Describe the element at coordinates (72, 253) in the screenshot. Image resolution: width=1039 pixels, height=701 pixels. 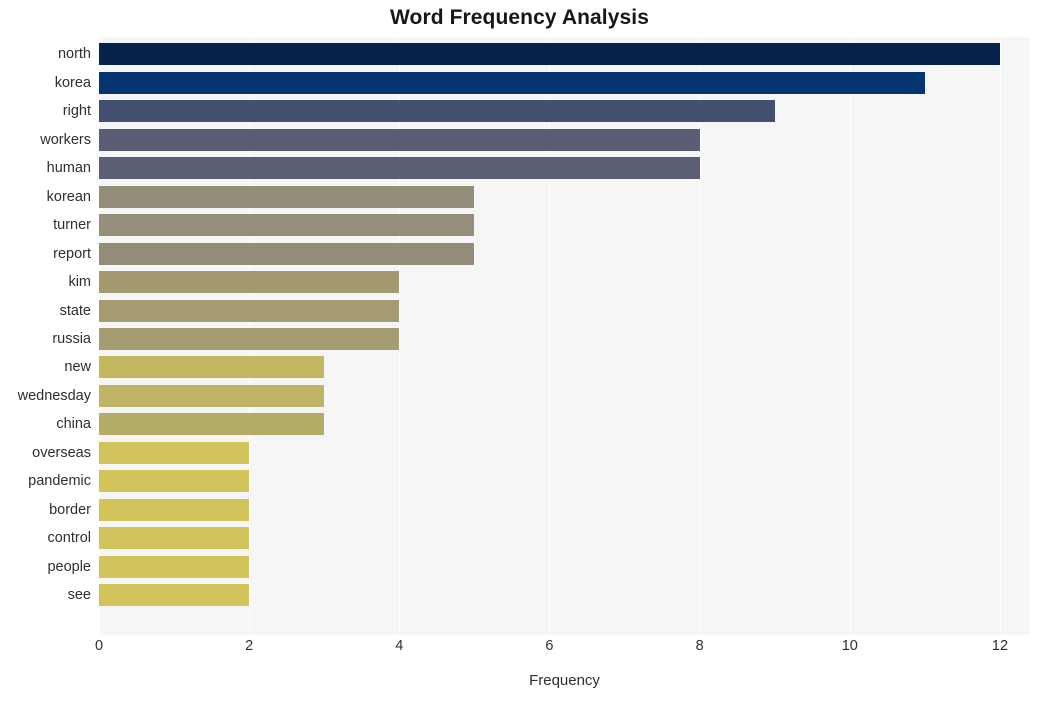
I see `y-tick-label-report: report` at that location.